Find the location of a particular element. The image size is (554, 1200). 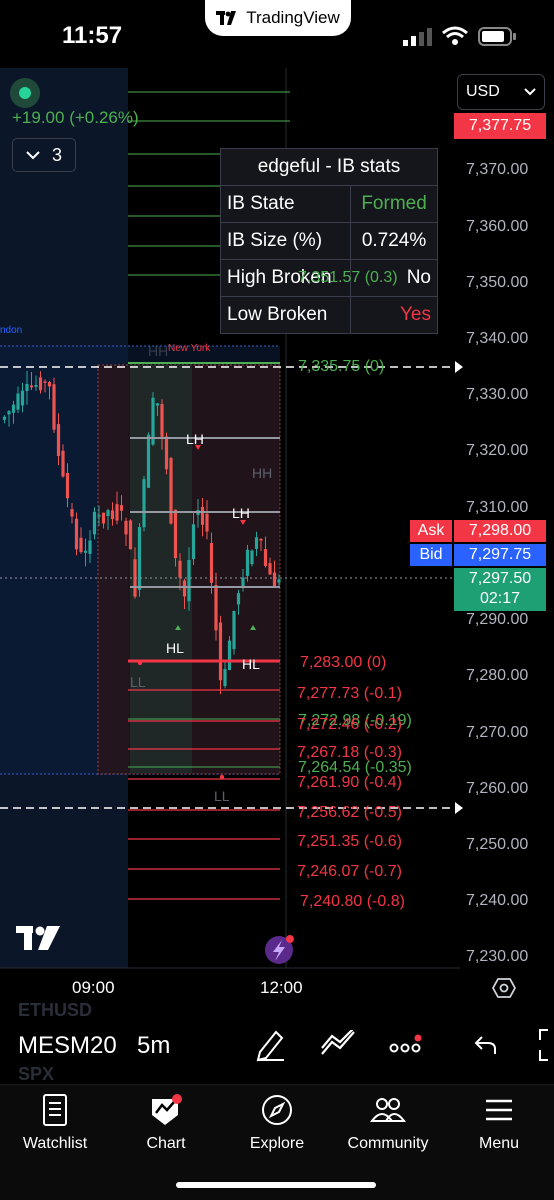

fib-level-label: 7,351.57 (0.3) is located at coordinates (348, 277).